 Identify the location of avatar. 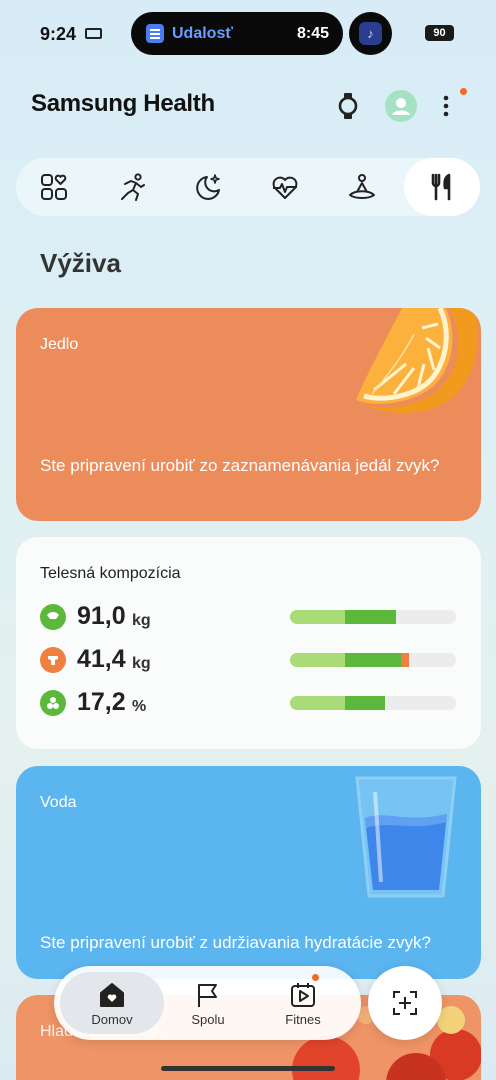
(401, 106).